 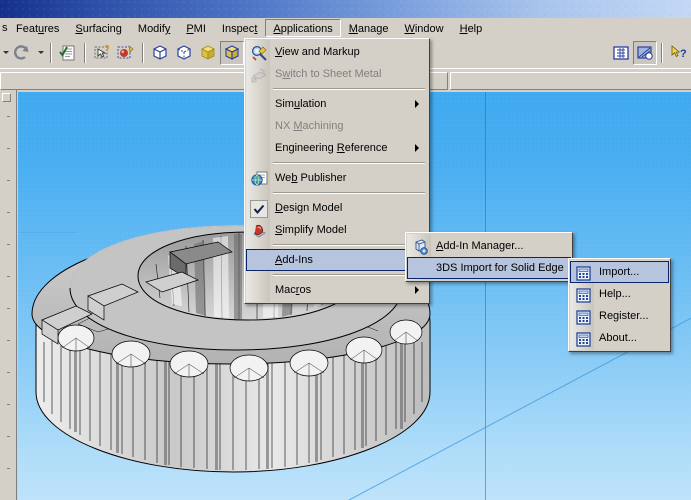 What do you see at coordinates (471, 28) in the screenshot?
I see `menu-help: Help` at bounding box center [471, 28].